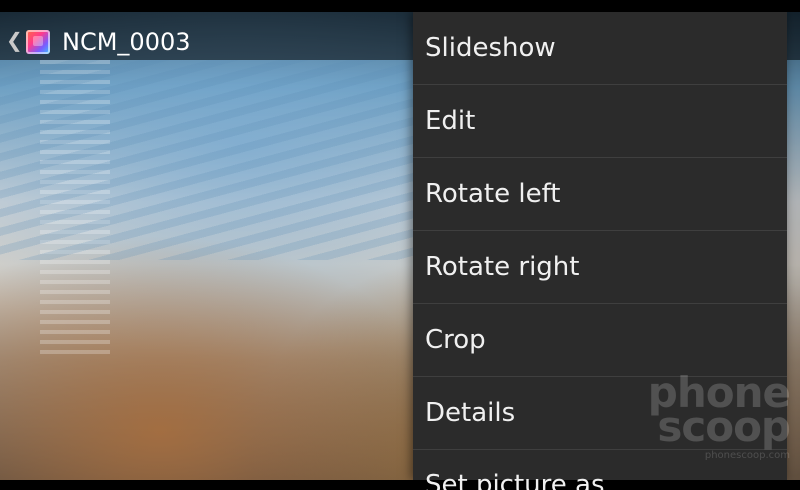 This screenshot has height=490, width=800. What do you see at coordinates (450, 121) in the screenshot?
I see `menu-item-label: Edit` at bounding box center [450, 121].